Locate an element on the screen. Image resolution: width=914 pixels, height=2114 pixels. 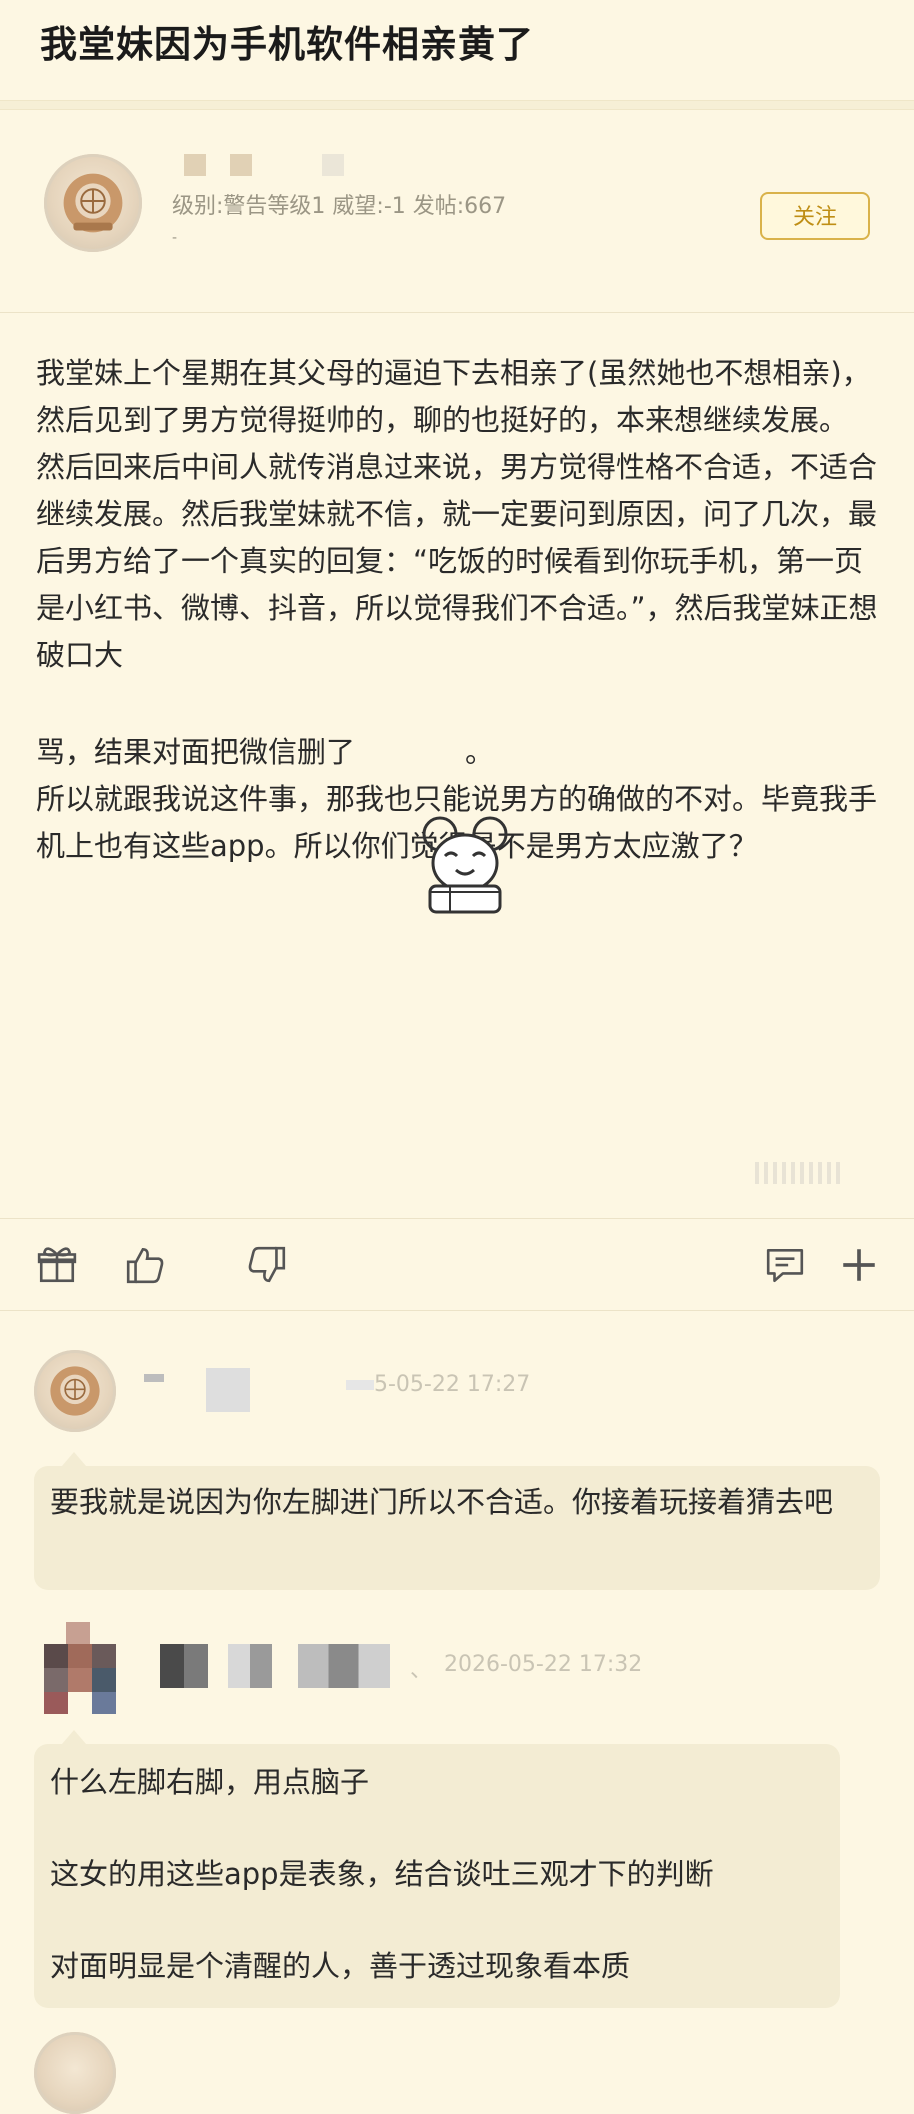
comment-icon is located at coordinates (785, 1265).